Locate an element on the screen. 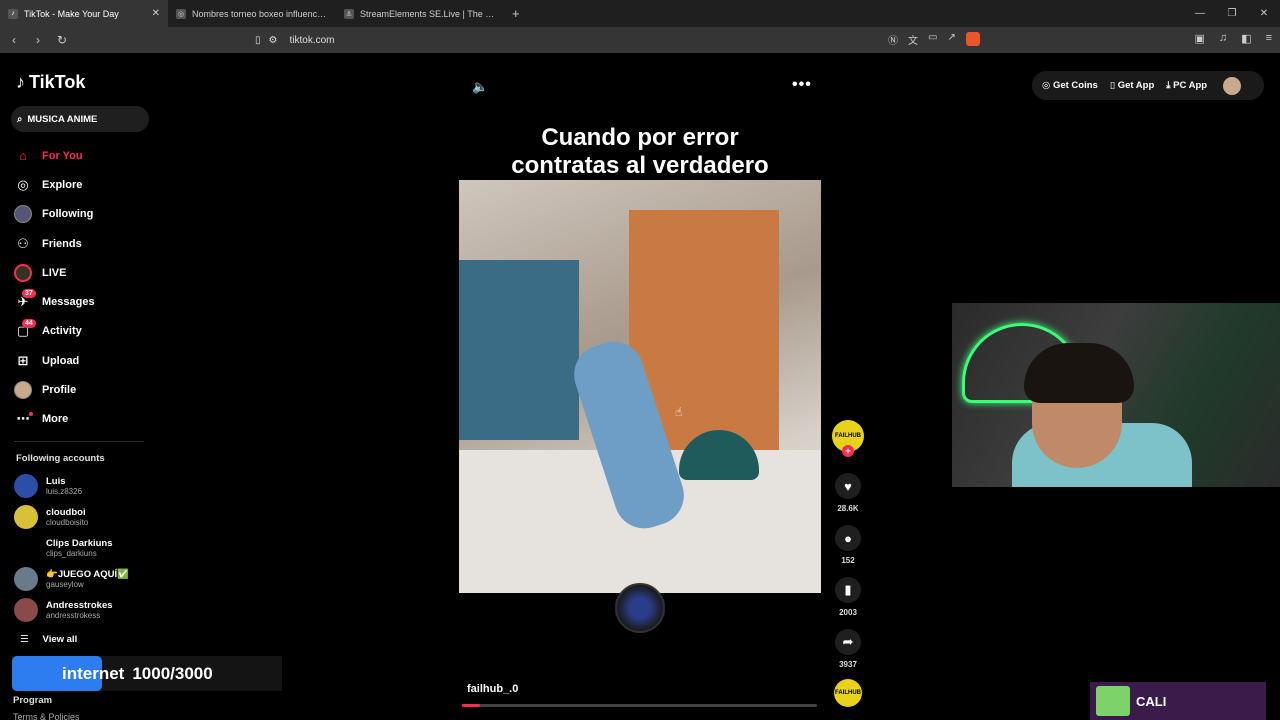 Image resolution: width=1280 pixels, height=720 pixels. tab-tiktok: ♪ TikTok - Make Your Day ✕ is located at coordinates (84, 13).